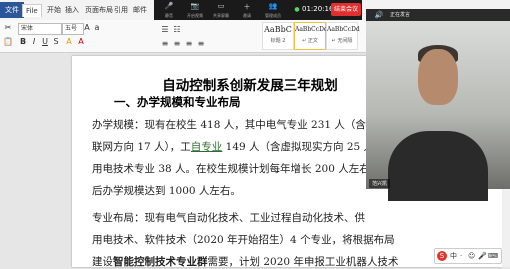 This screenshot has height=269, width=510. Describe the element at coordinates (343, 36) in the screenshot. I see `style-no-spacing: AaBbCcDd ↵ 无间隔` at that location.